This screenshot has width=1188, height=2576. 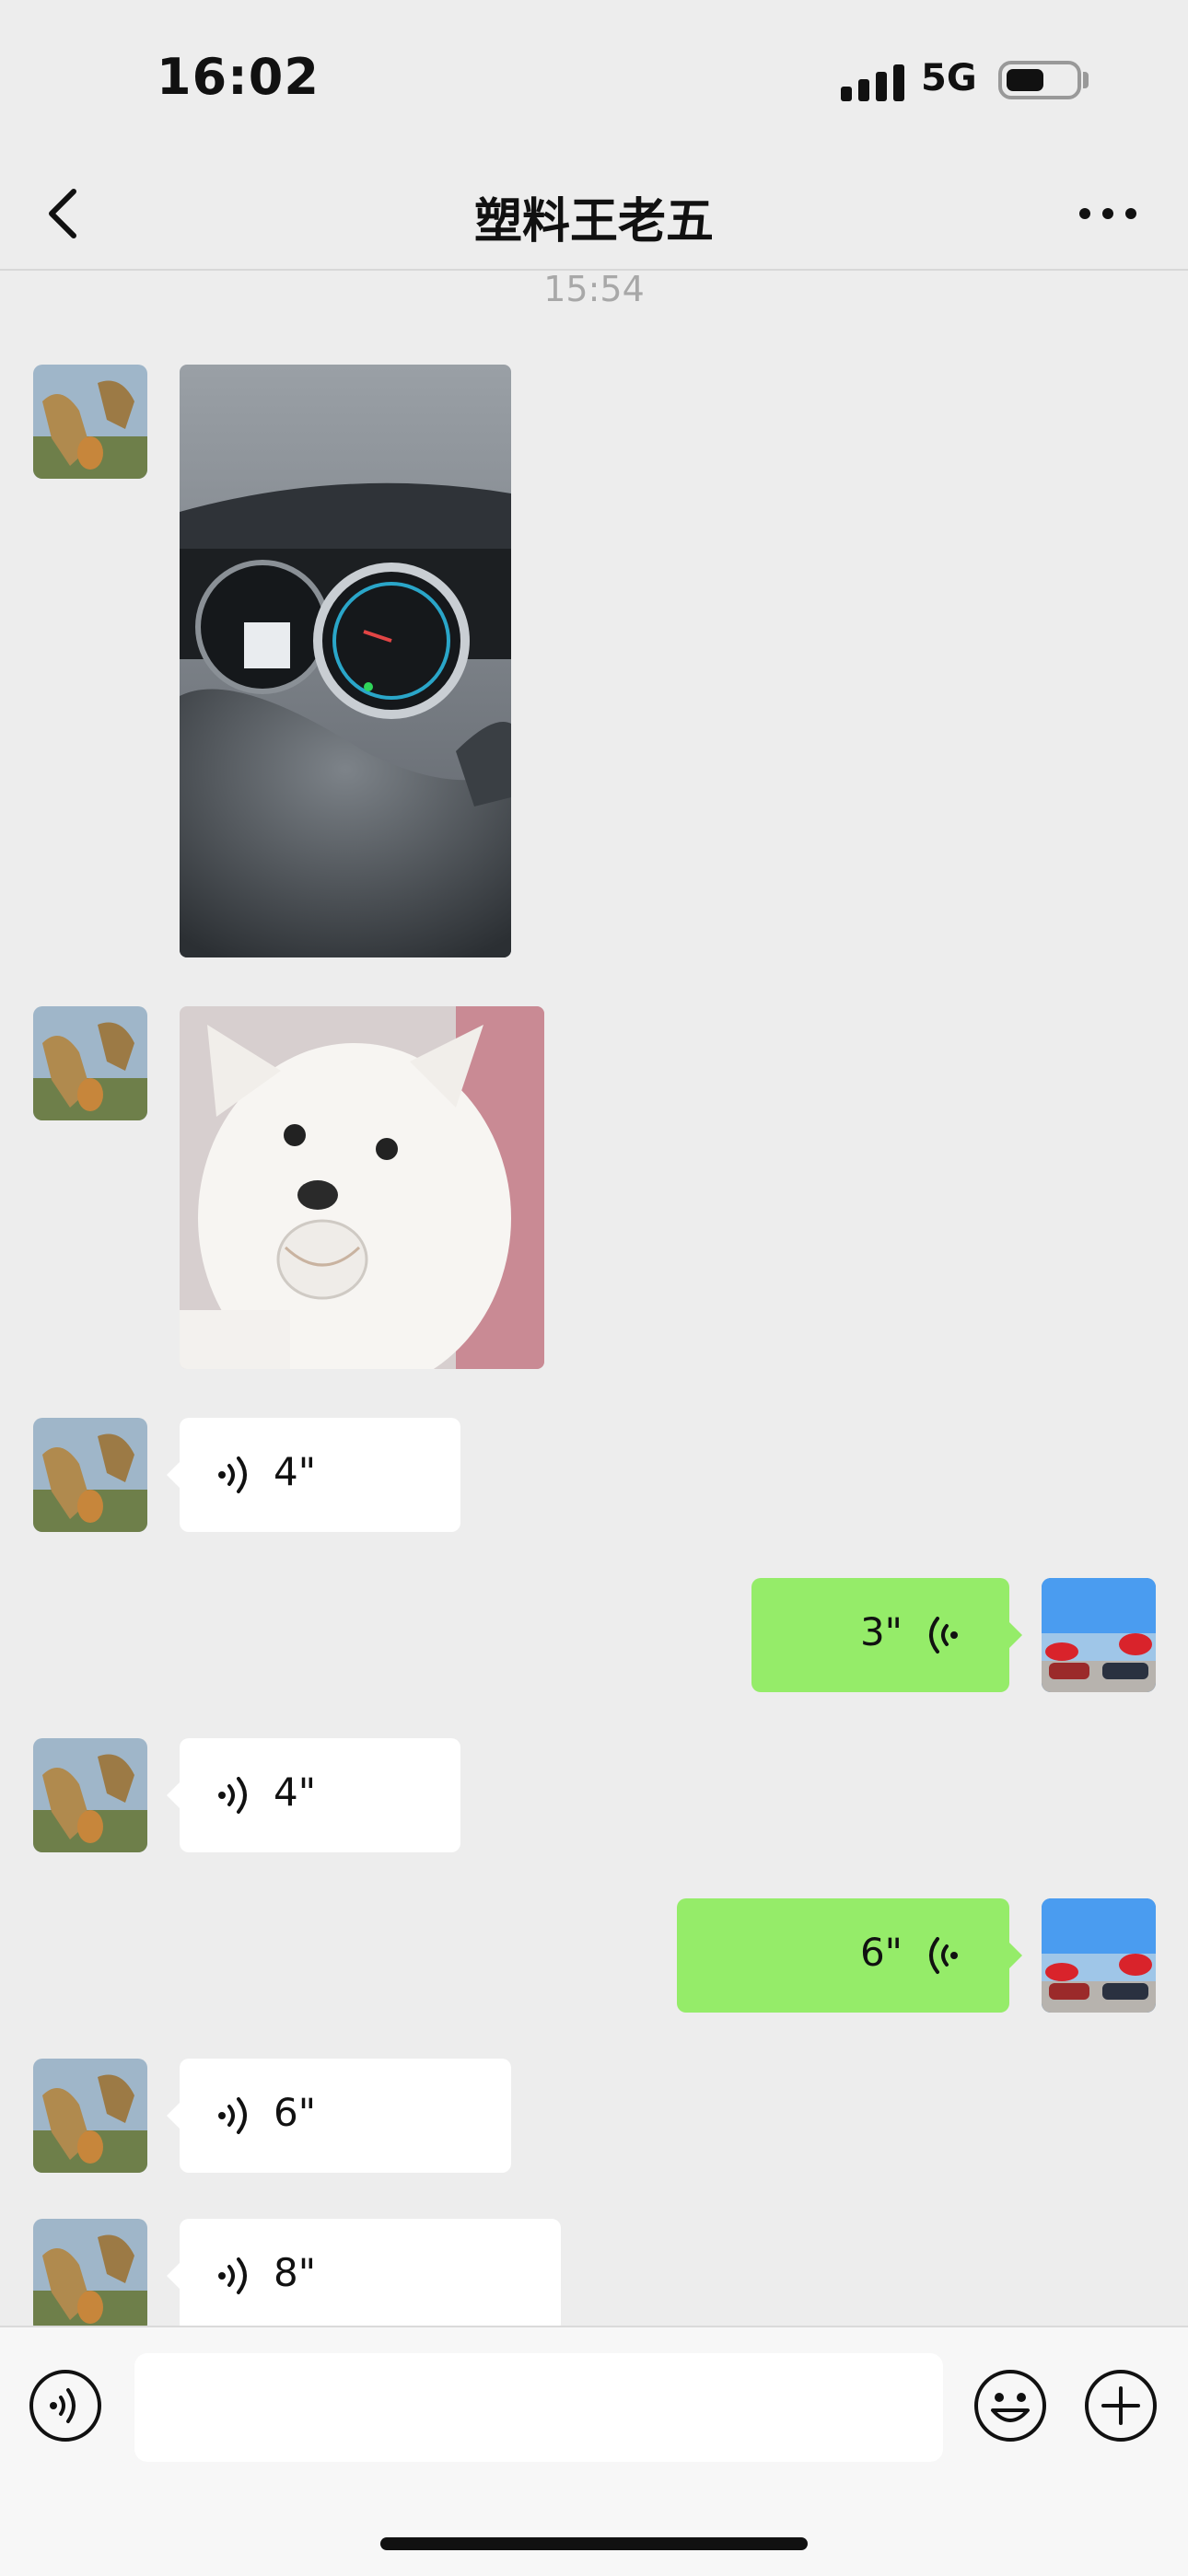 What do you see at coordinates (364, 2276) in the screenshot?
I see `voice-message-incoming: 8"` at bounding box center [364, 2276].